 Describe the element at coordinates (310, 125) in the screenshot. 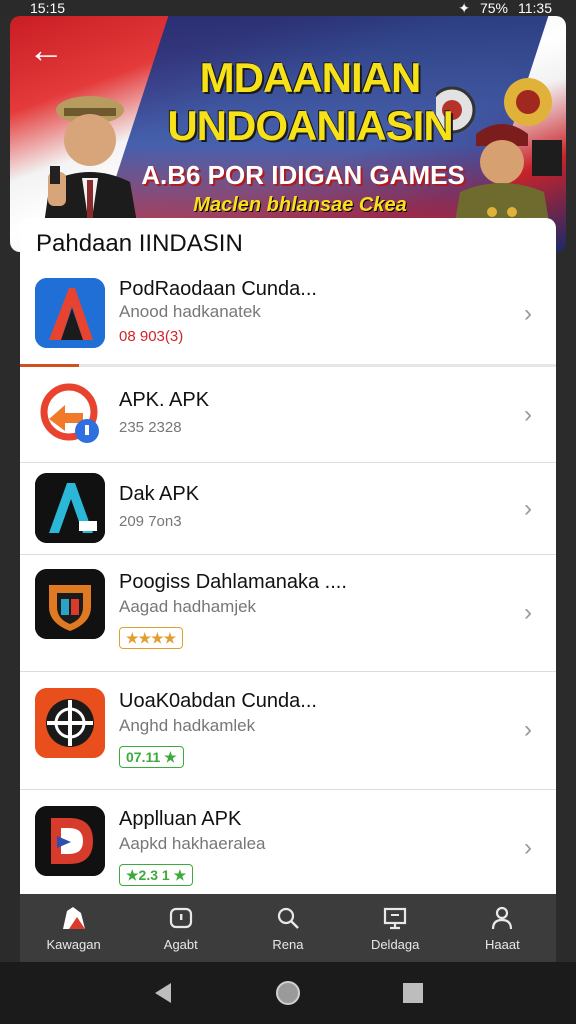

I see `banner-title-line2: UNDOANIASIN` at that location.